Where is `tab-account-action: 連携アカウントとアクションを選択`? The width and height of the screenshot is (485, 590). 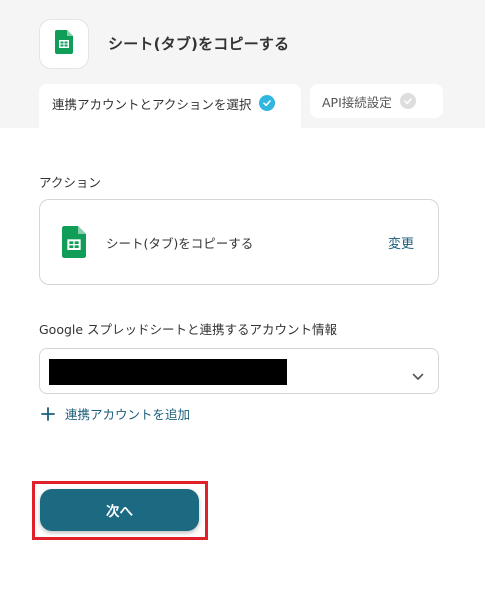 tab-account-action: 連携アカウントとアクションを選択 is located at coordinates (170, 106).